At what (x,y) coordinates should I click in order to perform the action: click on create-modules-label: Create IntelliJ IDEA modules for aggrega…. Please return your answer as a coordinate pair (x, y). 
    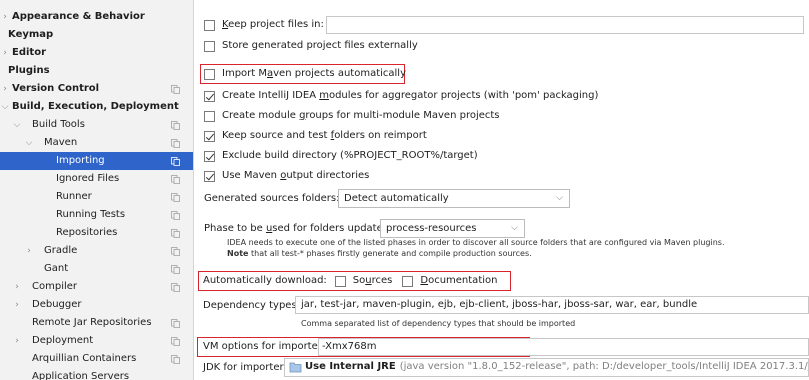
    Looking at the image, I should click on (410, 95).